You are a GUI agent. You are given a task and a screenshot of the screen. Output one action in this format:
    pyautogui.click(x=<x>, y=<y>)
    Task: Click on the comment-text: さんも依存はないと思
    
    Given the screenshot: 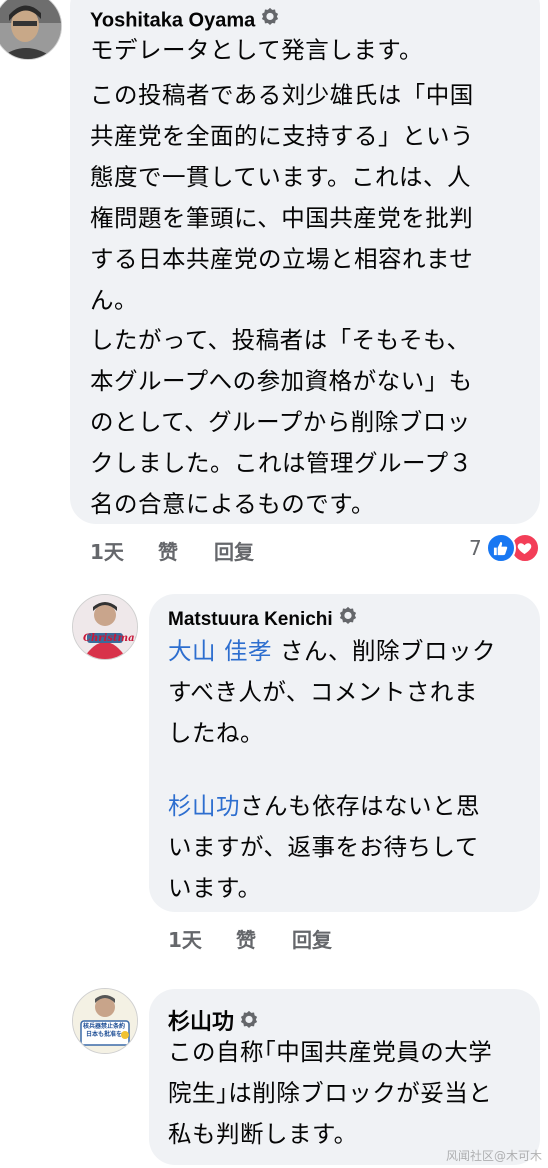 What is the action you would take?
    pyautogui.click(x=360, y=806)
    